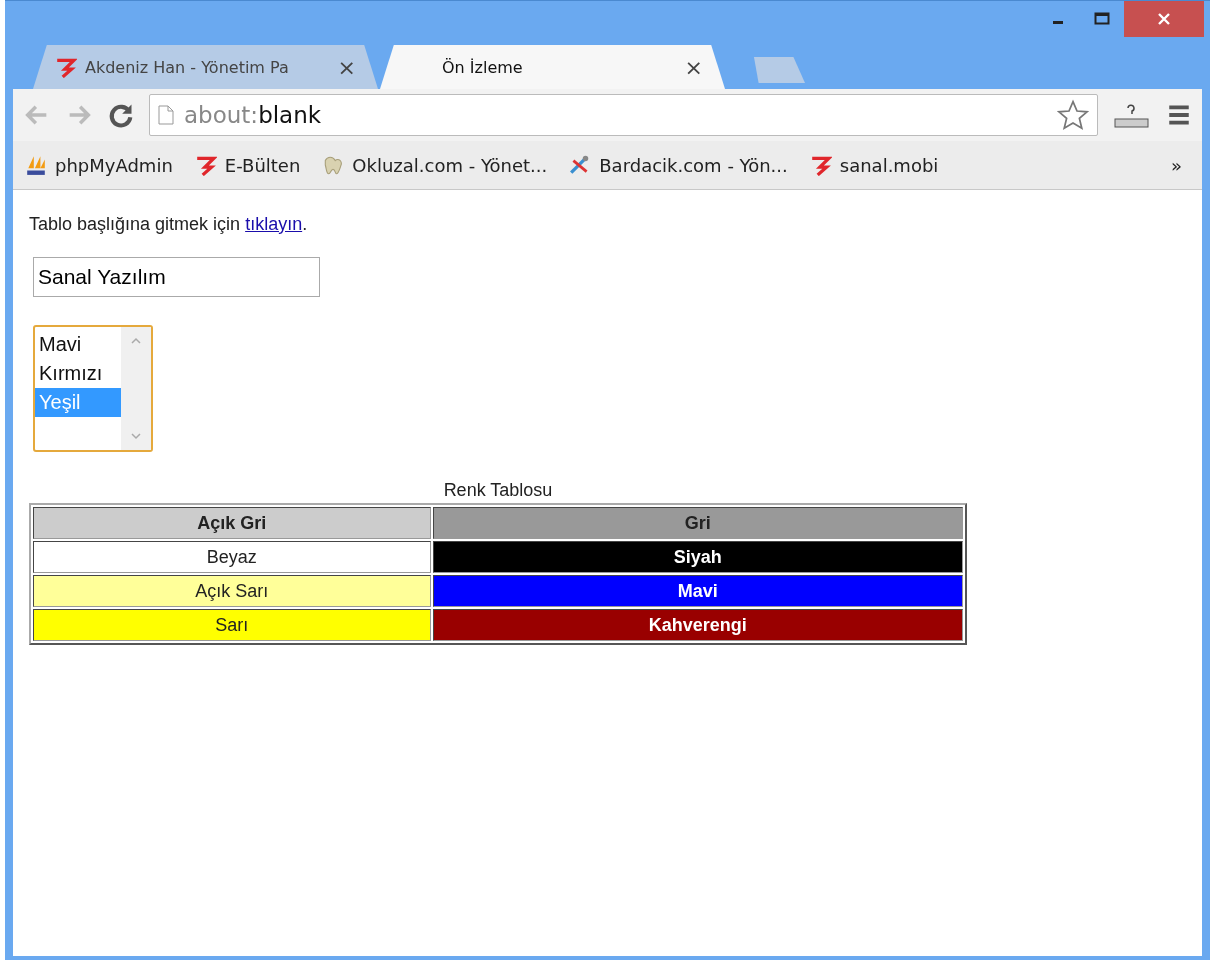  Describe the element at coordinates (1102, 19) in the screenshot. I see `maximize-icon` at that location.